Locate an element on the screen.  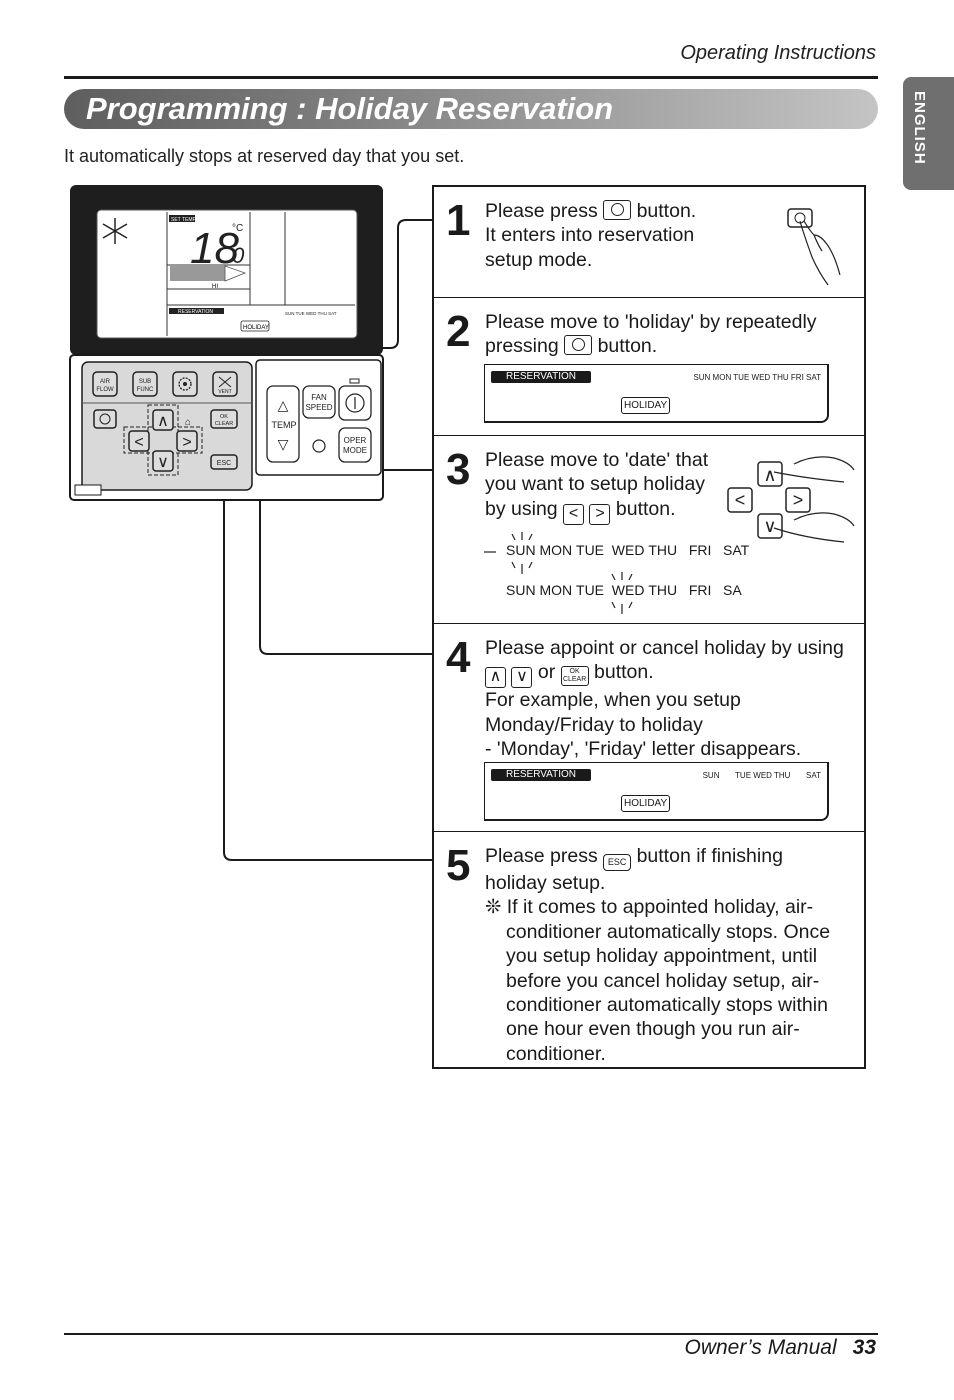
footer: Owner’s Manual 33 is located at coordinates (781, 1348).